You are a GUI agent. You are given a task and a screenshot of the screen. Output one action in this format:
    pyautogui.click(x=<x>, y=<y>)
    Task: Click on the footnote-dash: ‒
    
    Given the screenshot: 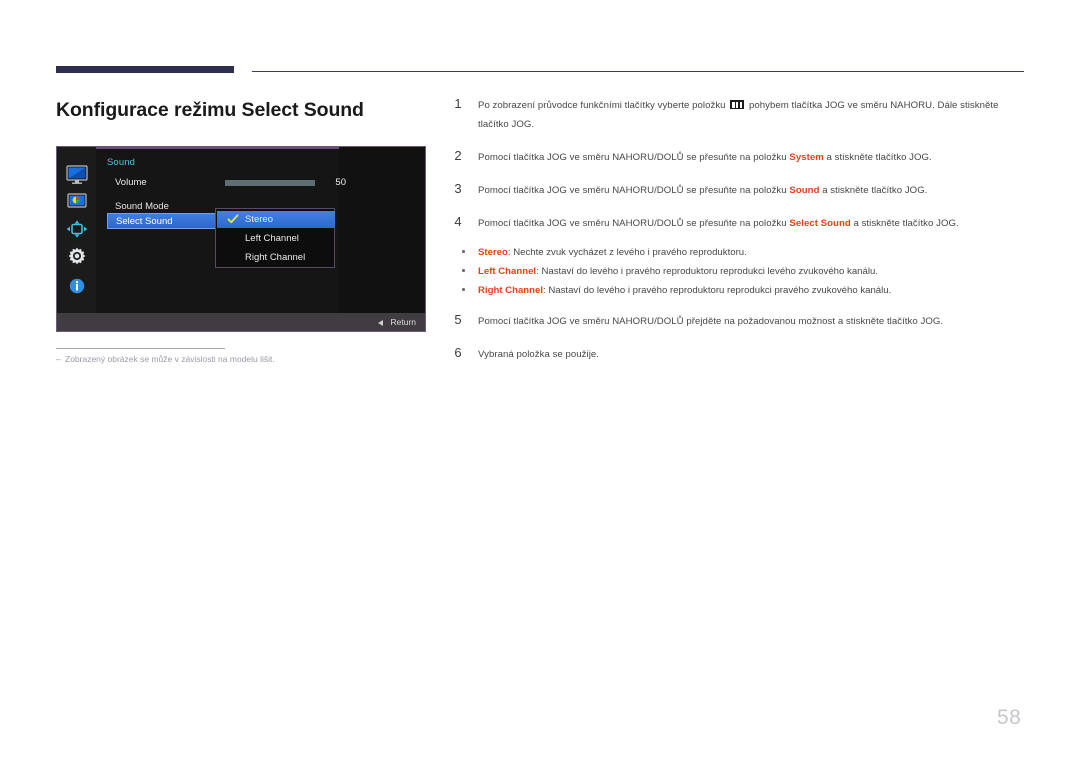 What is the action you would take?
    pyautogui.click(x=58, y=359)
    